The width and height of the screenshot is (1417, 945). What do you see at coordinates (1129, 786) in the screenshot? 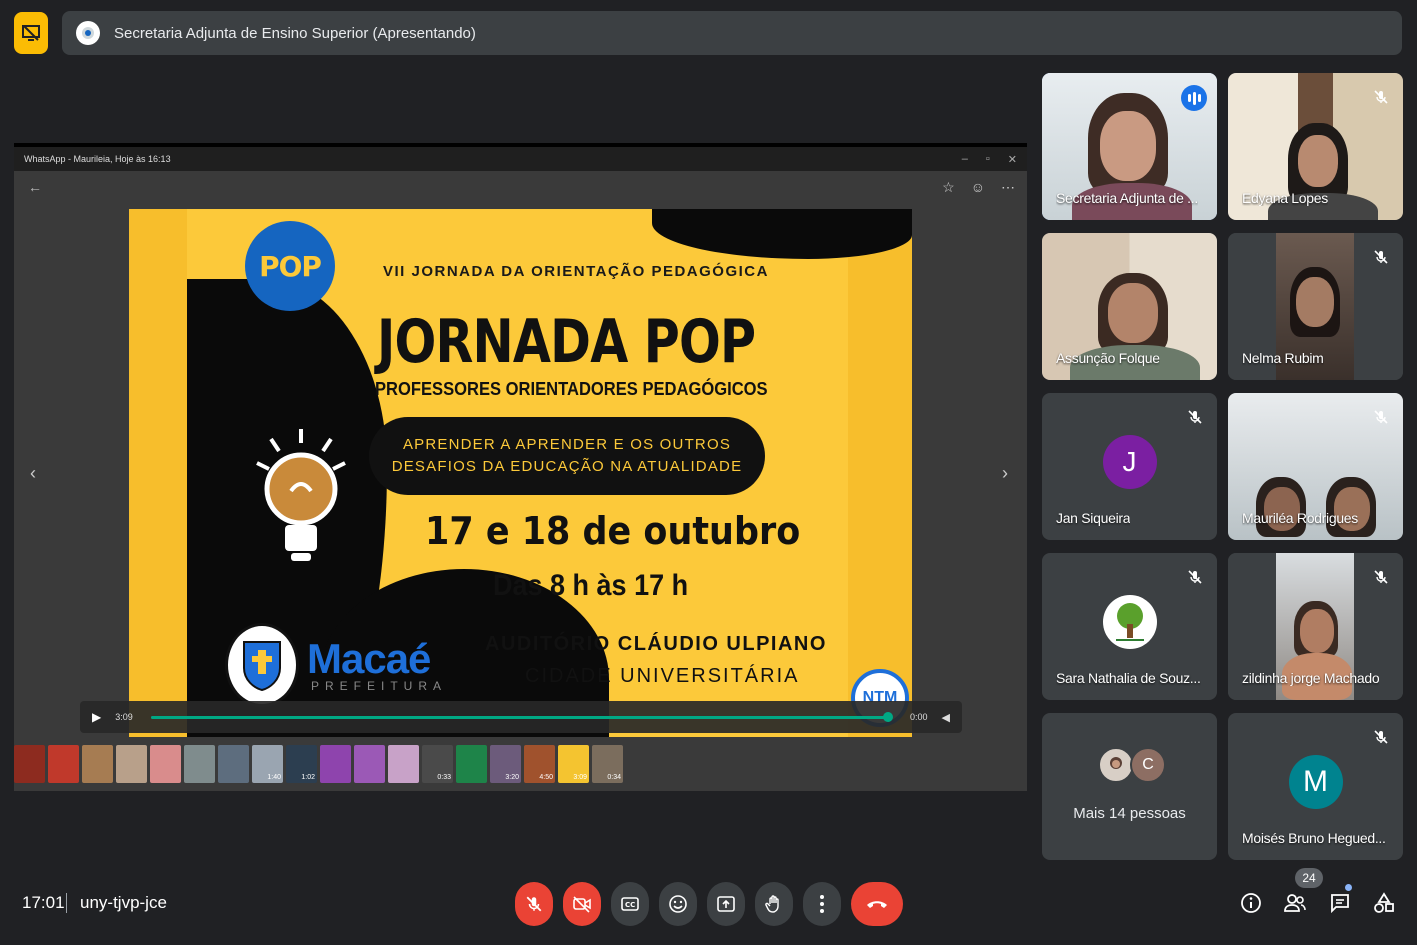
I see `more-people-tile: C Mais 14 pessoas` at bounding box center [1129, 786].